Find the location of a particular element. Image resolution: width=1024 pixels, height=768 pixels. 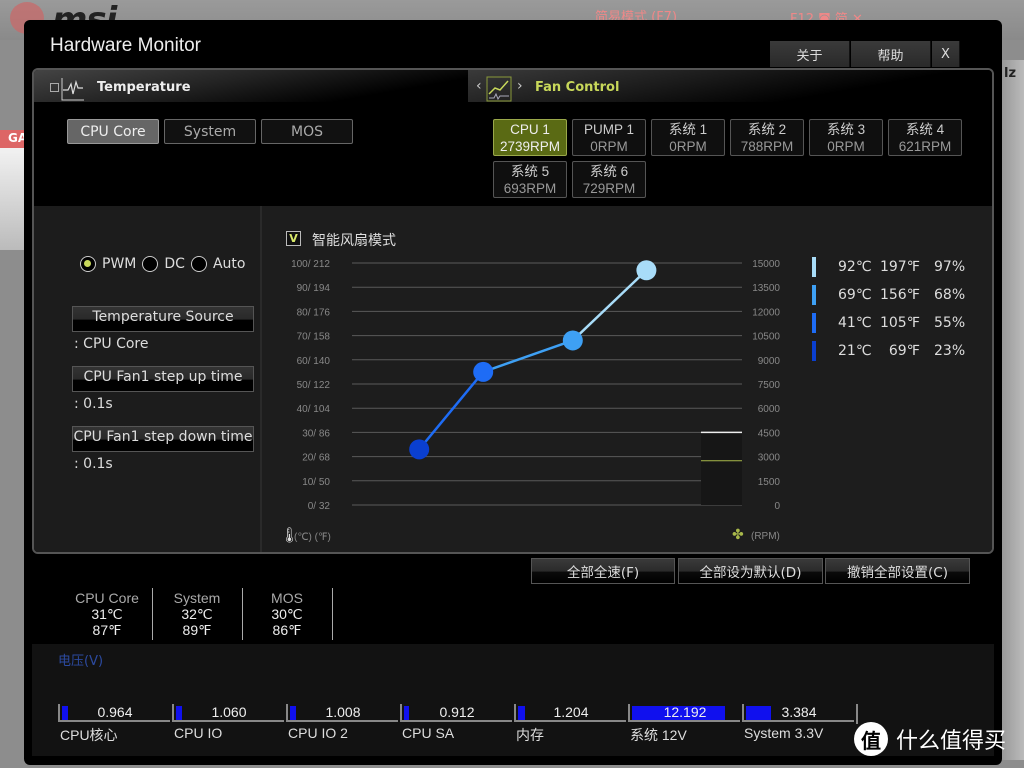

collapse-icon is located at coordinates (54, 87).